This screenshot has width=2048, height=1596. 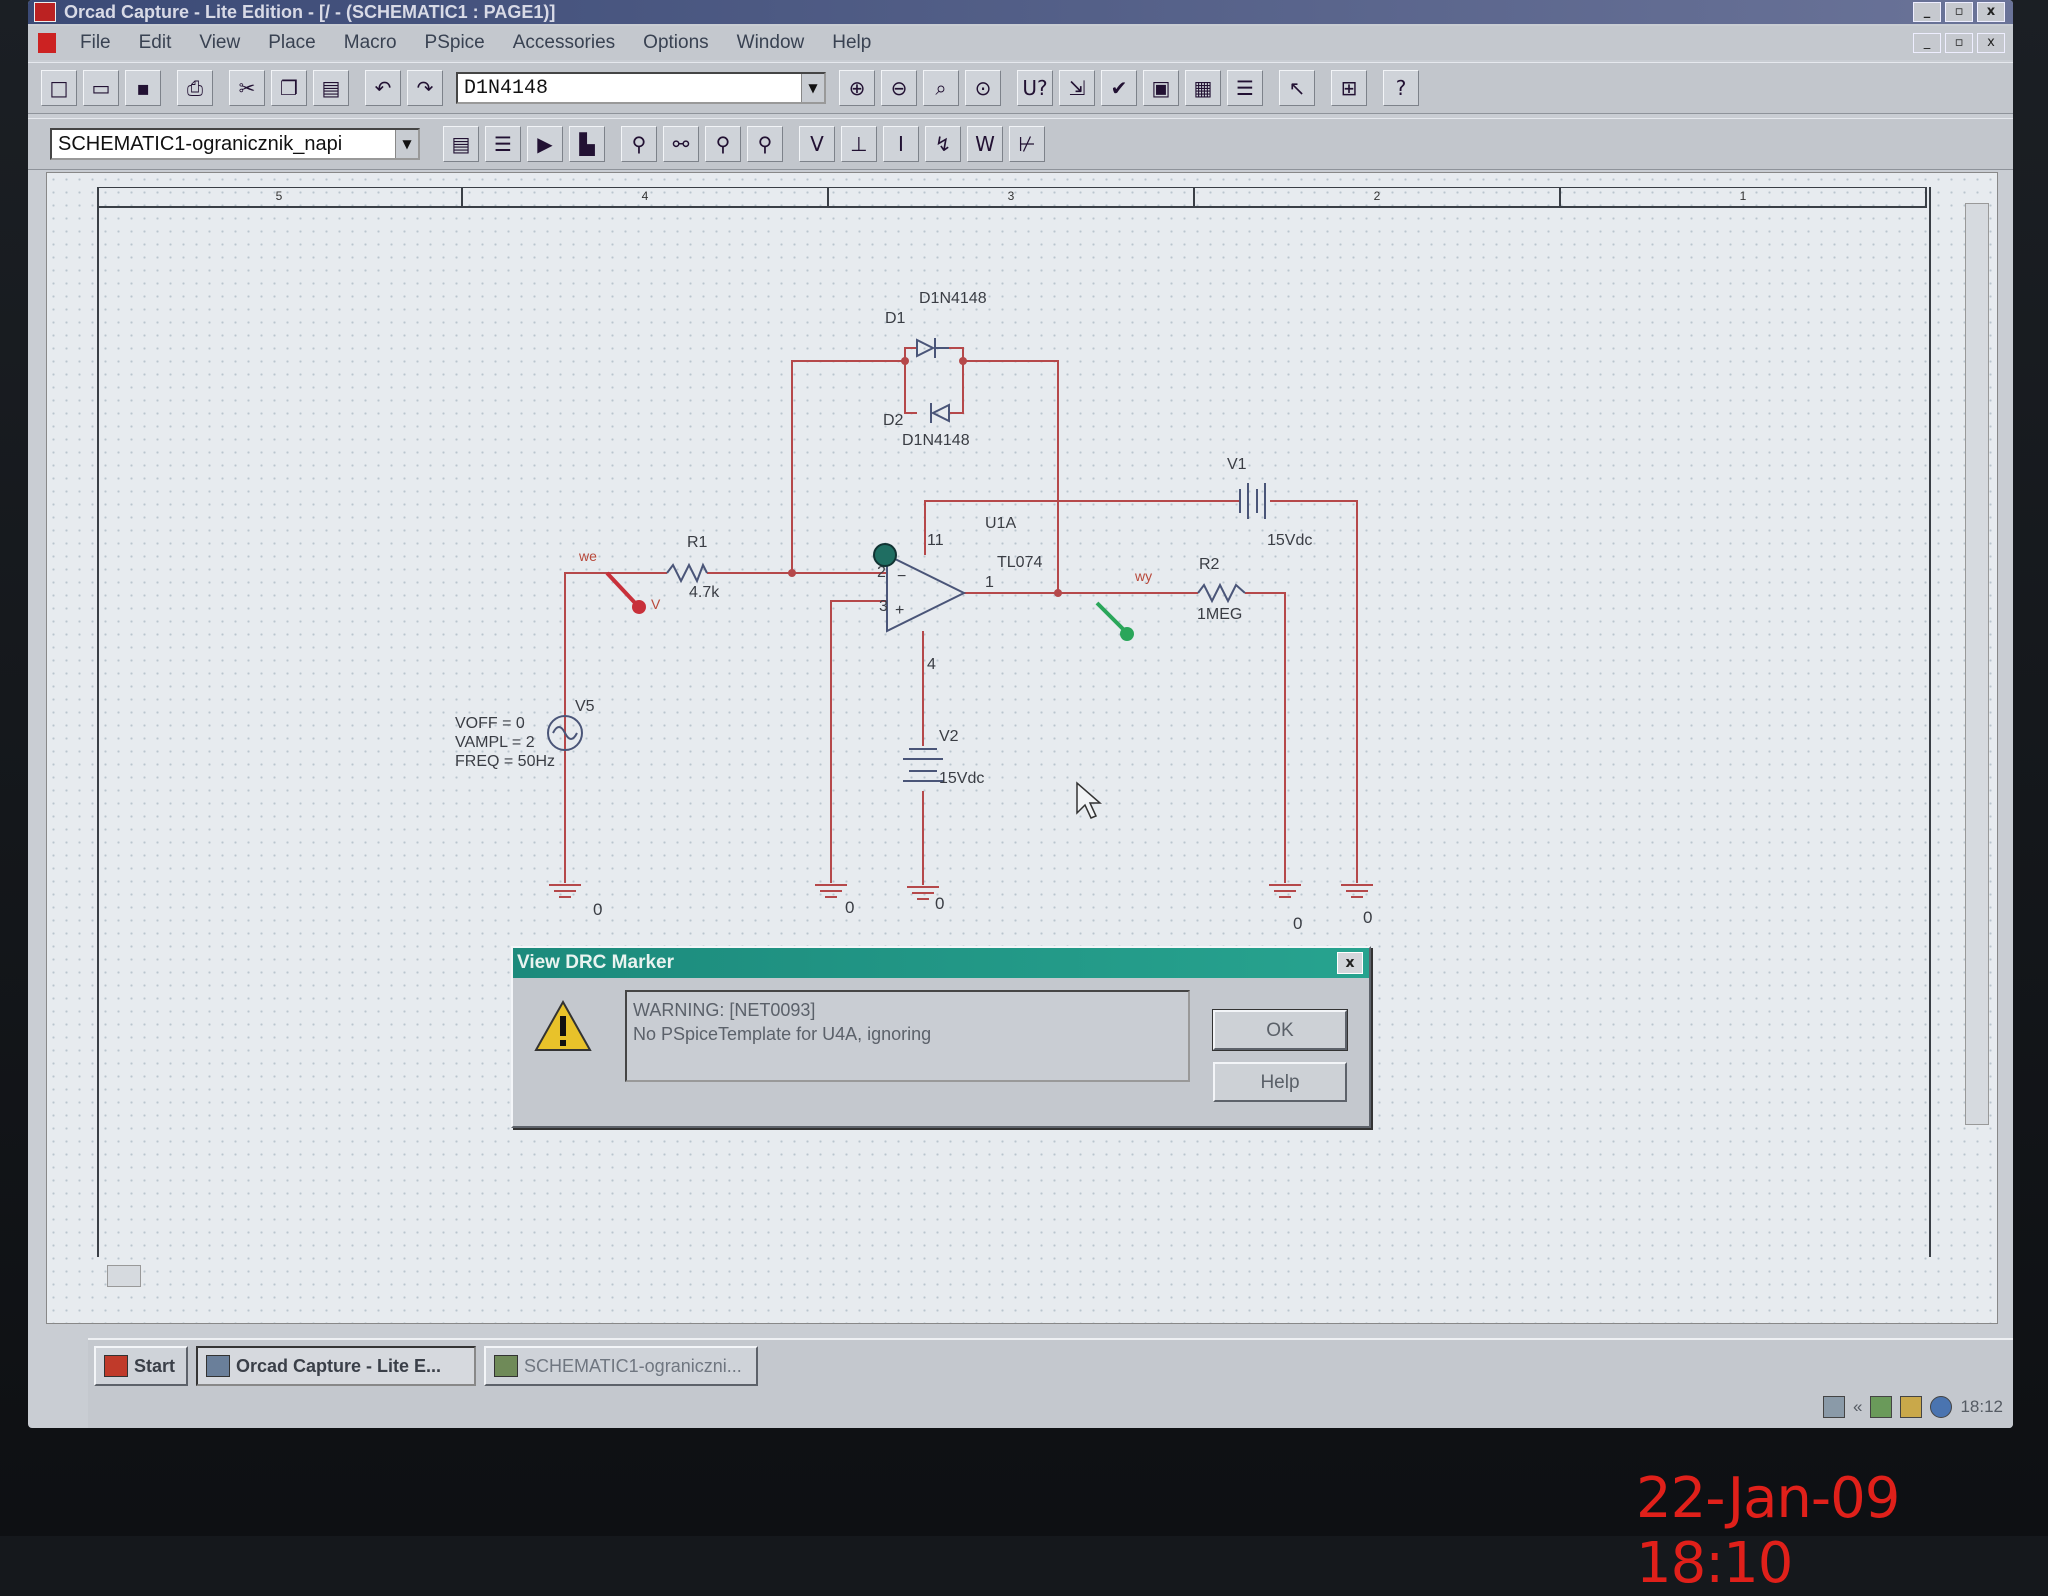 What do you see at coordinates (1203, 88) in the screenshot?
I see `cross-ref-icon: ▦` at bounding box center [1203, 88].